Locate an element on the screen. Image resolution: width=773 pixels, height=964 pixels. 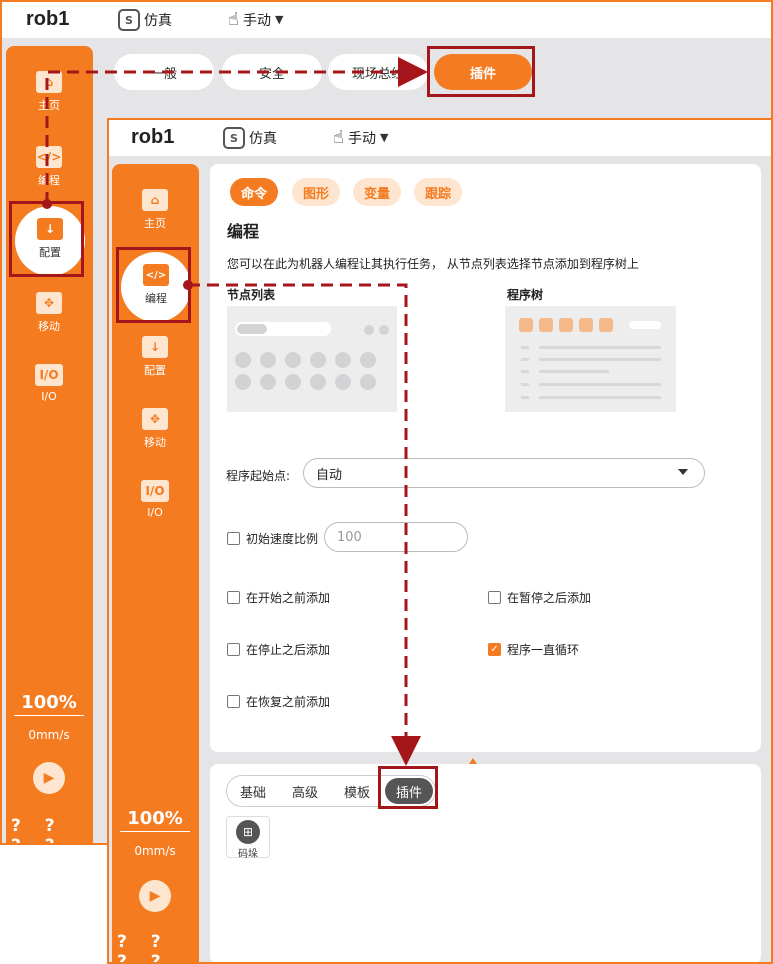
robot-name: rob1 is located at coordinates (48, 19).